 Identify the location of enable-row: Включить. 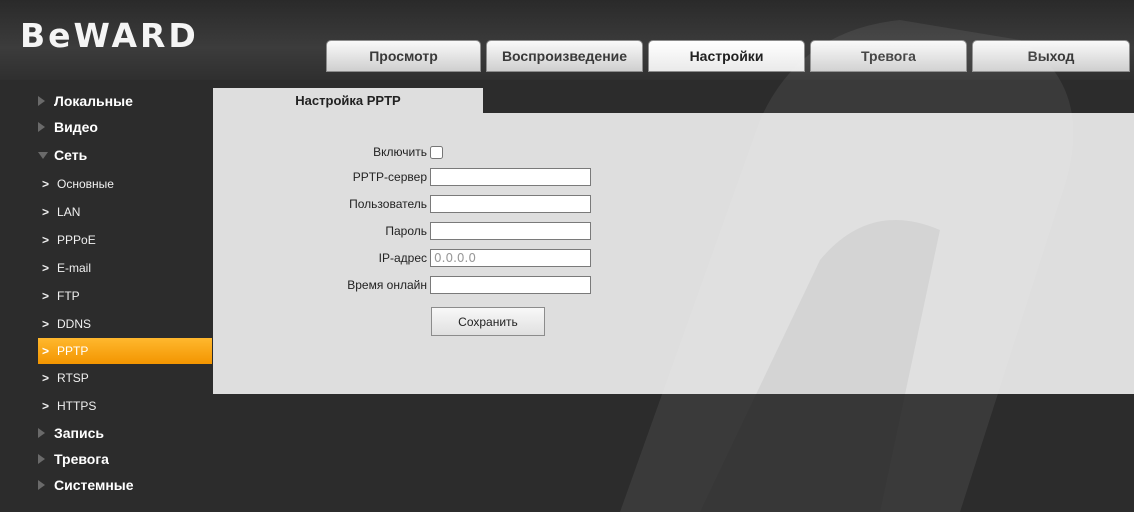
(513, 152).